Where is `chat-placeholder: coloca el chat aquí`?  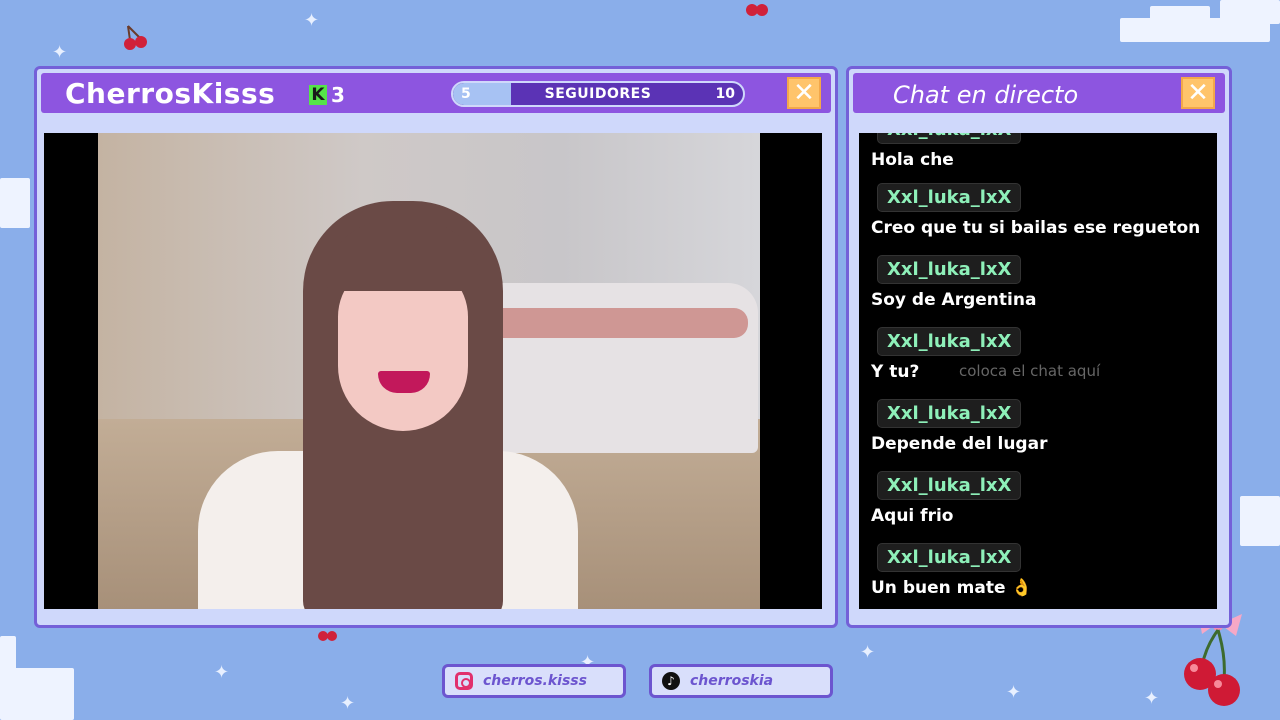 chat-placeholder: coloca el chat aquí is located at coordinates (1030, 371).